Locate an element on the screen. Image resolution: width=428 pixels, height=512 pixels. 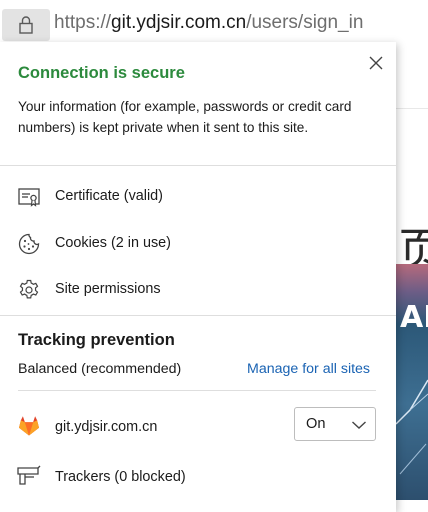
page-hero-image: AE is located at coordinates (412, 382).